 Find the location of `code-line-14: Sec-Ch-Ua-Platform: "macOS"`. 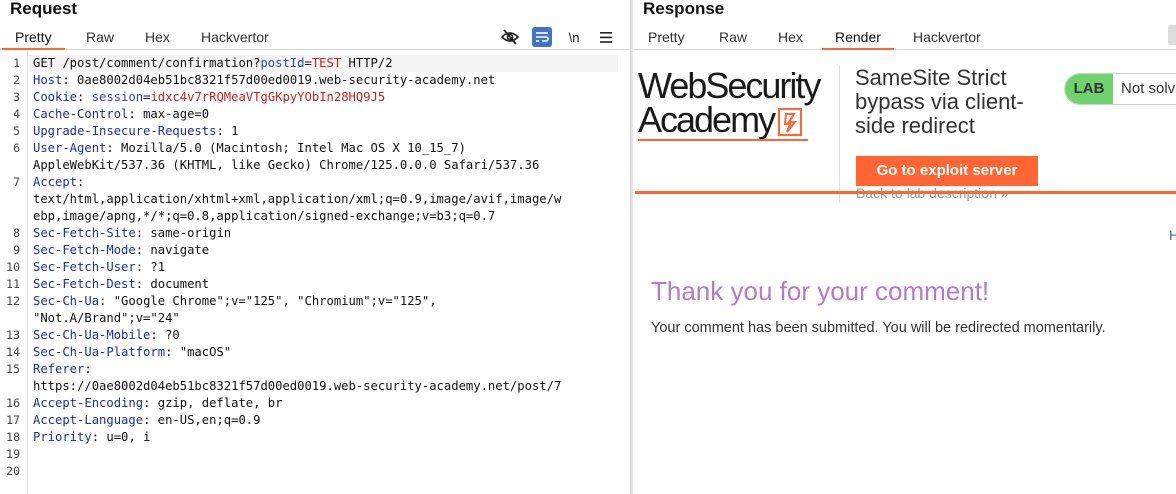

code-line-14: Sec-Ch-Ua-Platform: "macOS" is located at coordinates (132, 352).